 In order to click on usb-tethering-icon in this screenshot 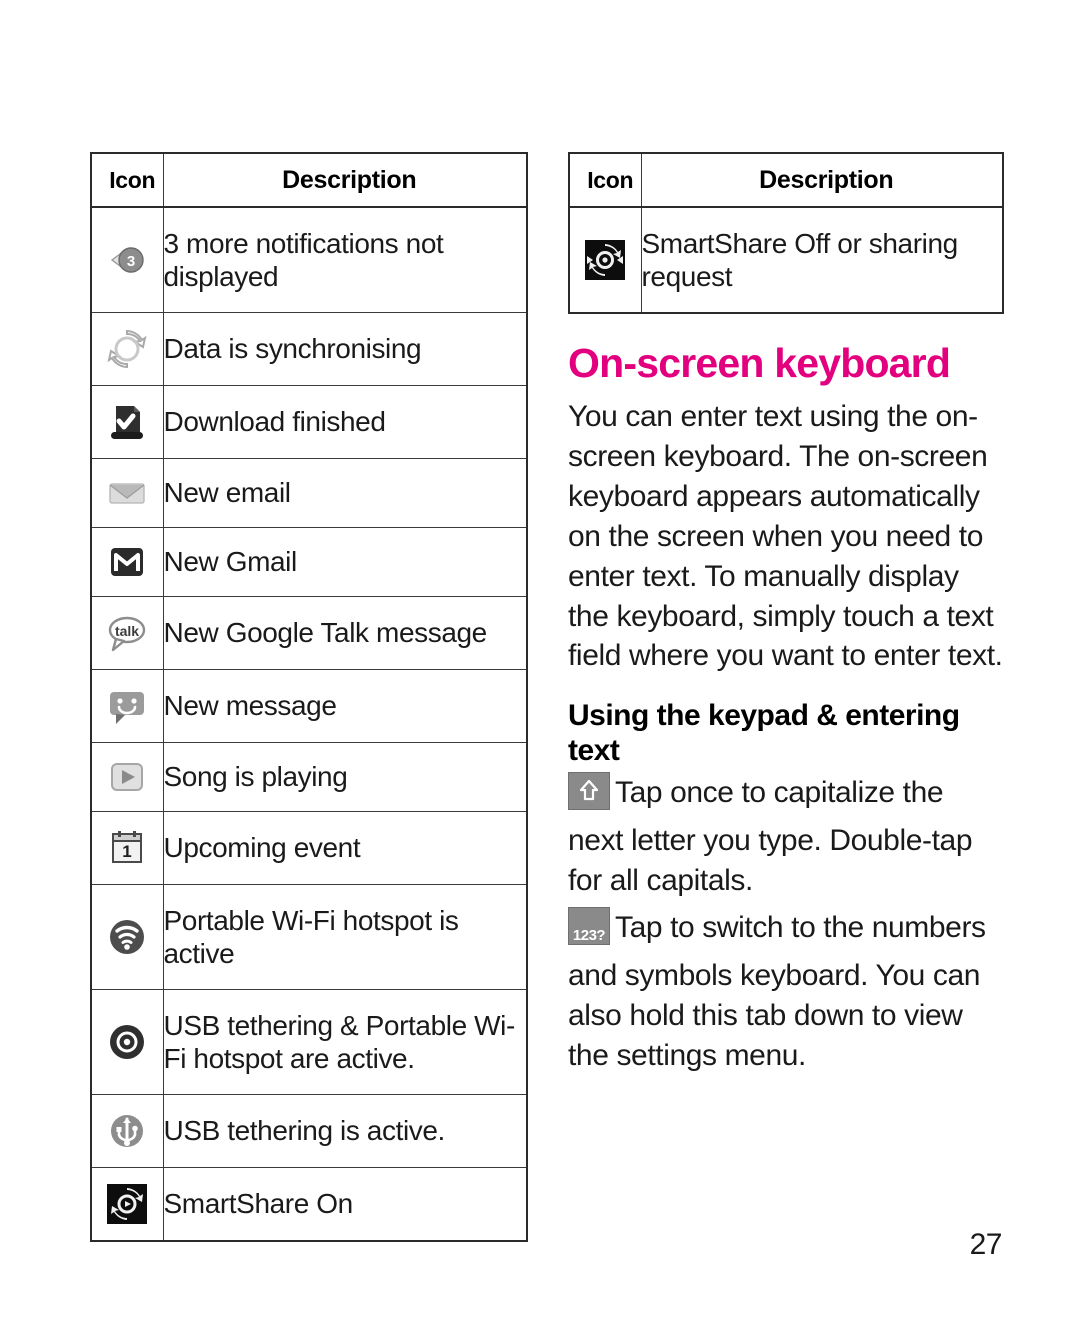, I will do `click(127, 1131)`.